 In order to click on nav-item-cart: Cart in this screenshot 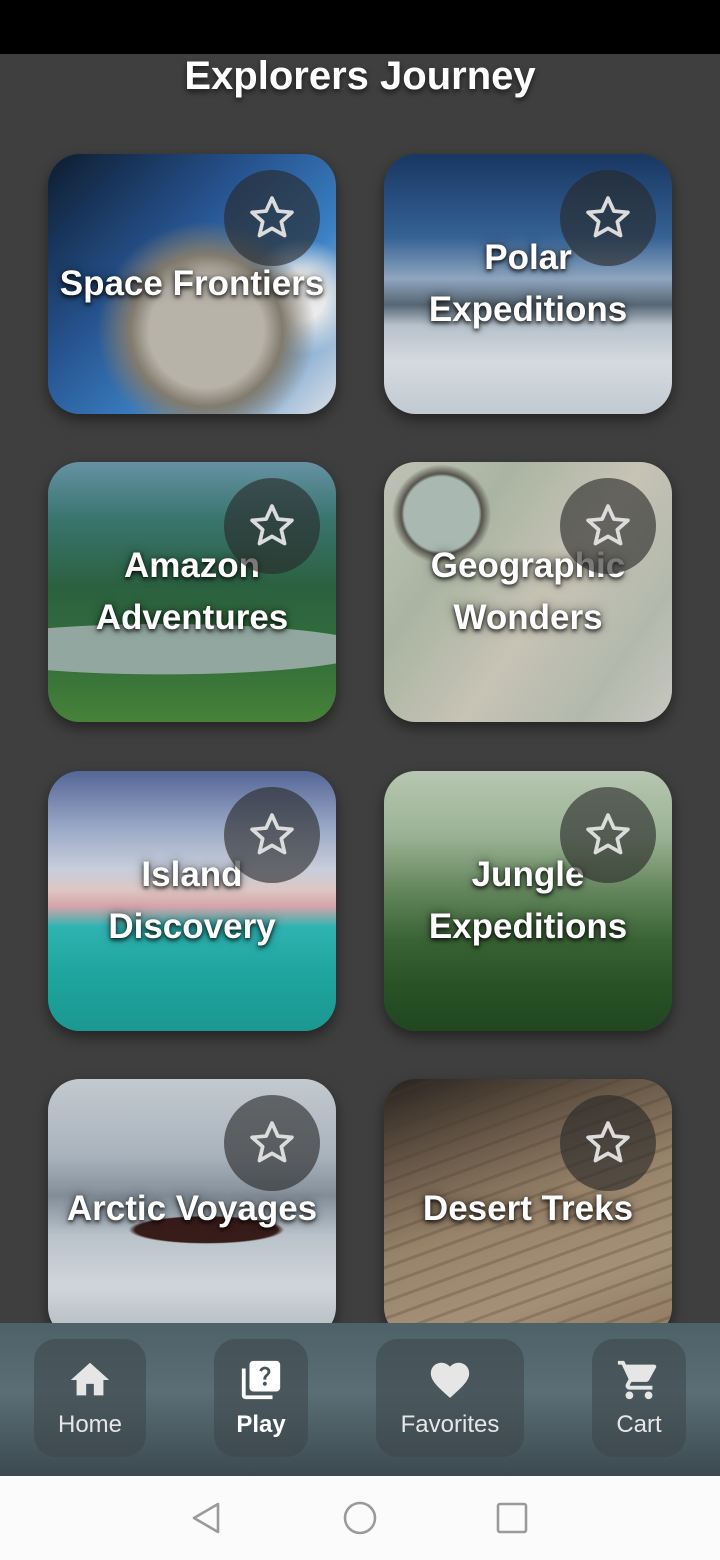, I will do `click(639, 1398)`.